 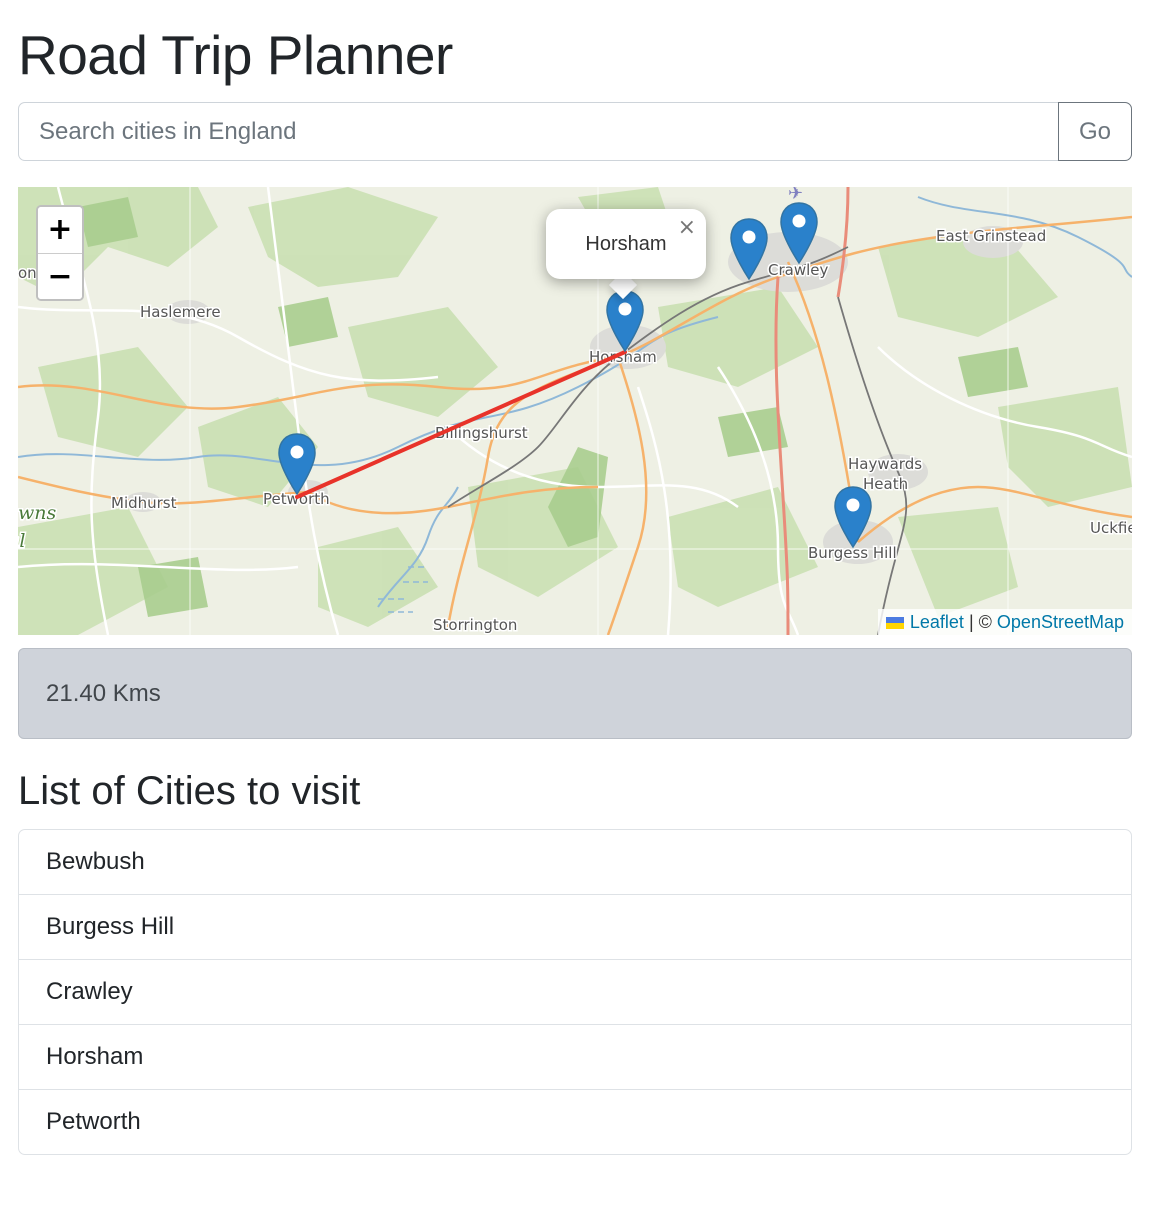 I want to click on list-item: Bewbush, so click(x=575, y=862).